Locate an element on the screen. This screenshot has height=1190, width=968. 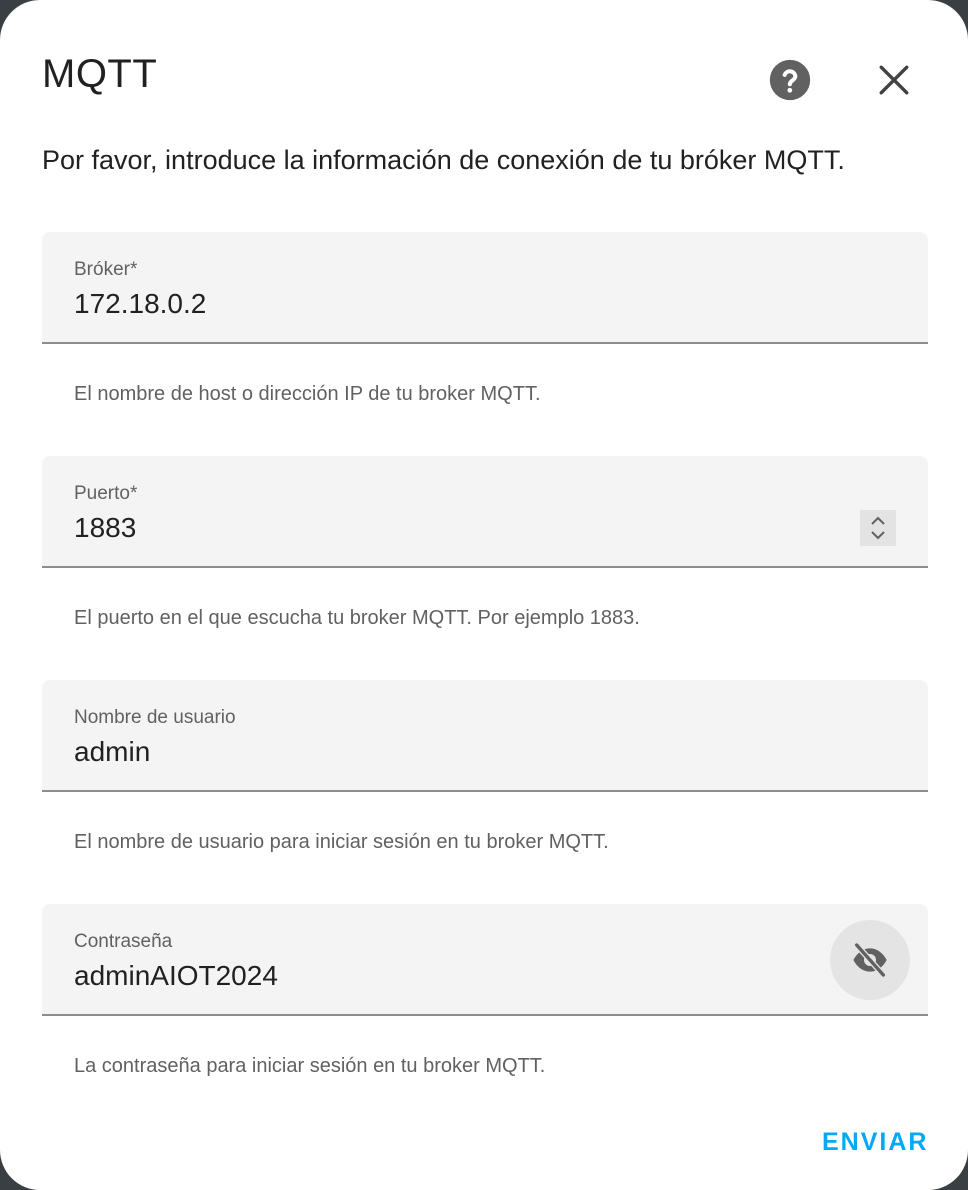
username-field: Nombre de usuario is located at coordinates (485, 736).